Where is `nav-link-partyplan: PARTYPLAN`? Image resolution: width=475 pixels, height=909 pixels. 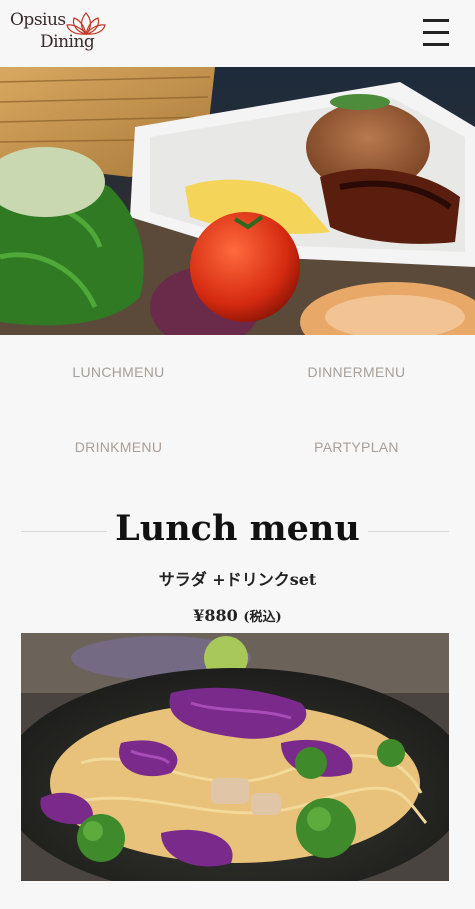 nav-link-partyplan: PARTYPLAN is located at coordinates (356, 447).